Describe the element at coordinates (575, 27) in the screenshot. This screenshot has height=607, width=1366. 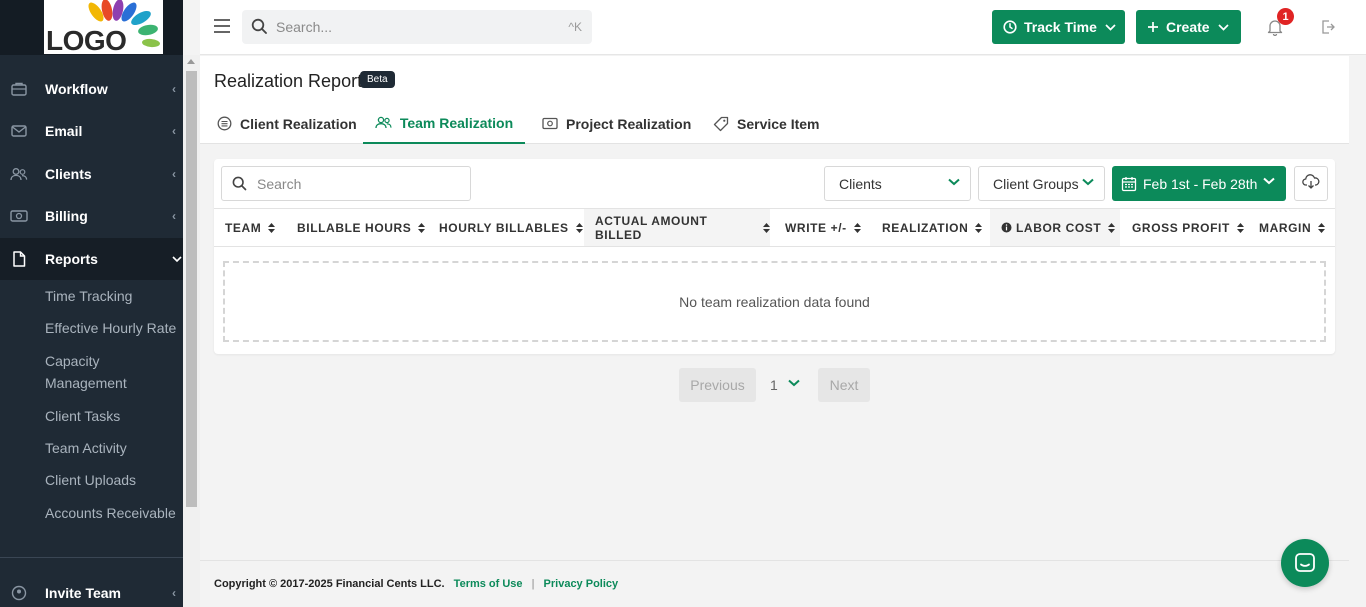
I see `search-shortcut-hint: ^K` at that location.